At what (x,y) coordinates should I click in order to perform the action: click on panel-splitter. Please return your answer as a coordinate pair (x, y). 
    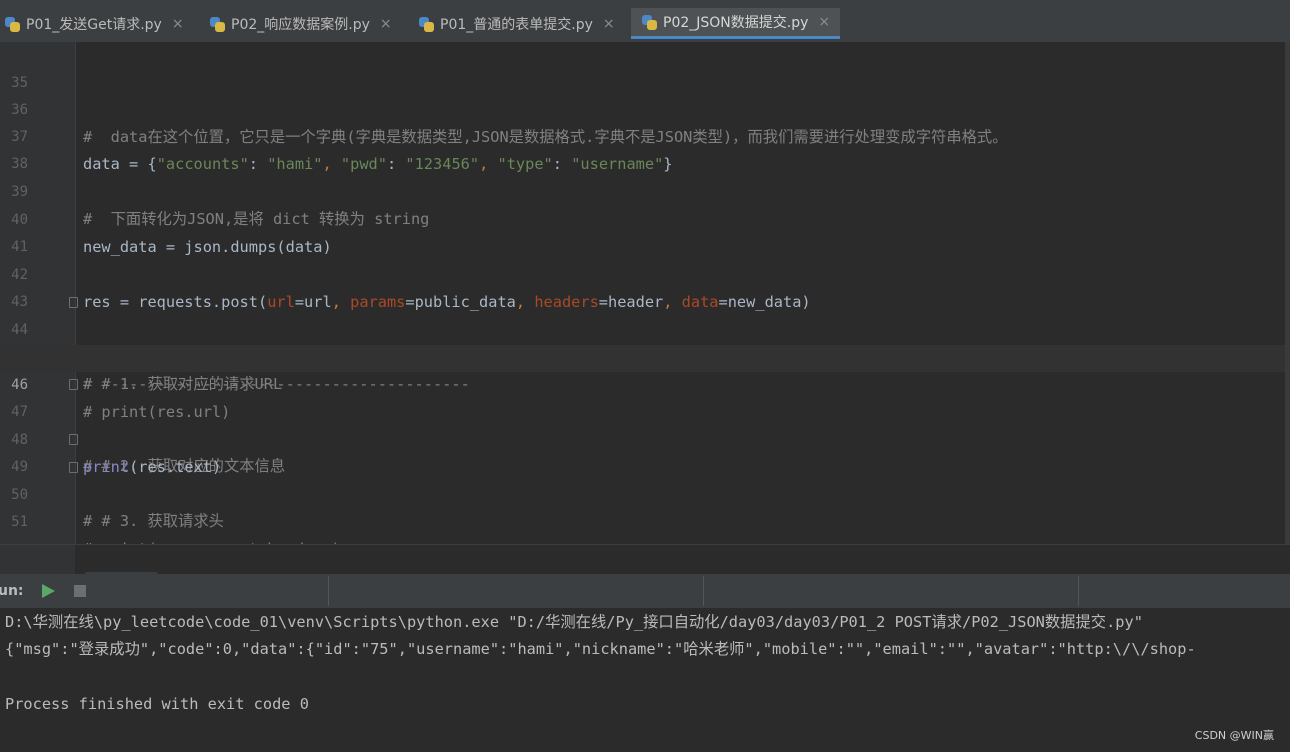
    Looking at the image, I should click on (645, 559).